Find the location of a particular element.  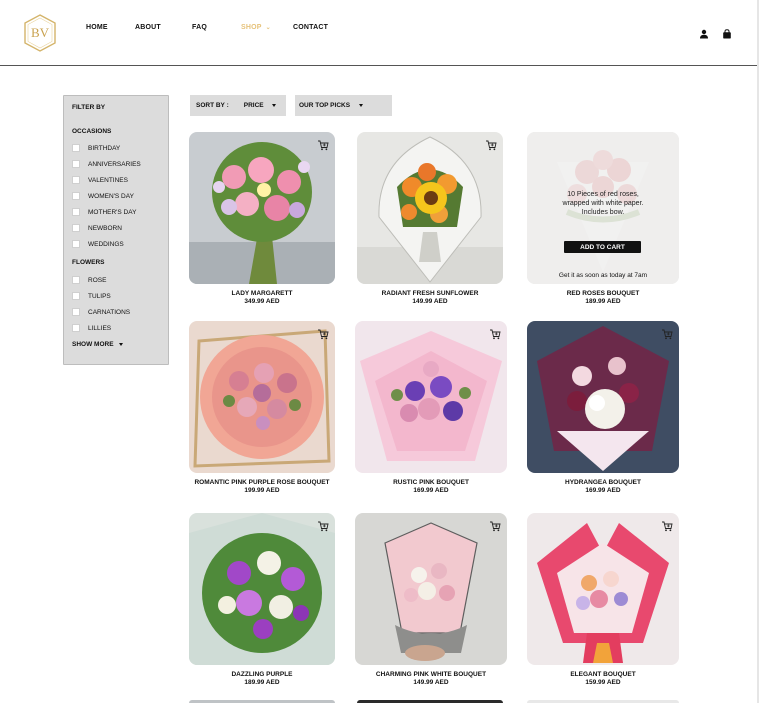

add-to-cart-button: ADD TO CART is located at coordinates (602, 247).